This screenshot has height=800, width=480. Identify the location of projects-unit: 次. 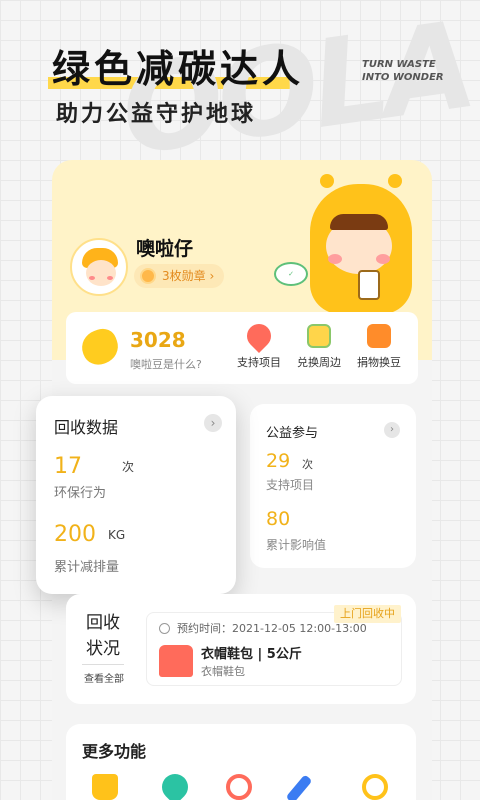
(307, 464).